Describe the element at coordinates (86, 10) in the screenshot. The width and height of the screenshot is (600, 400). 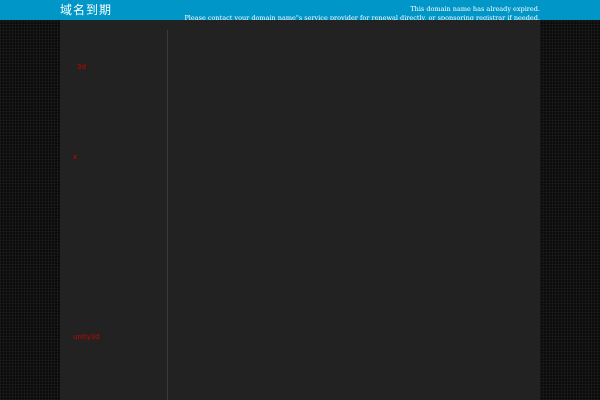
I see `brand-label: 域名到期` at that location.